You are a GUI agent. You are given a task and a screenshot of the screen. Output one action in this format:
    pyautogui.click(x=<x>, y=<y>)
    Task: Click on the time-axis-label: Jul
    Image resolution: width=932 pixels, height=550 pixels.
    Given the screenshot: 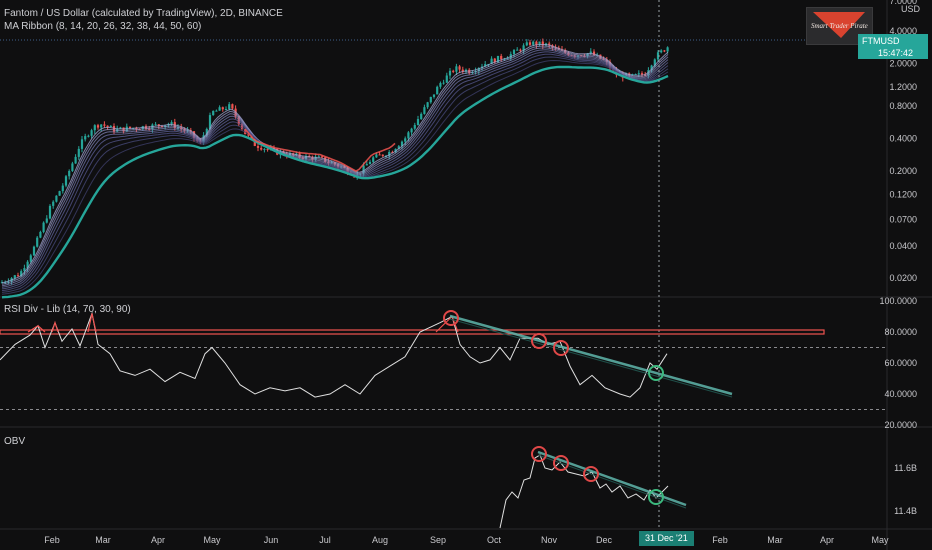 What is the action you would take?
    pyautogui.click(x=325, y=540)
    